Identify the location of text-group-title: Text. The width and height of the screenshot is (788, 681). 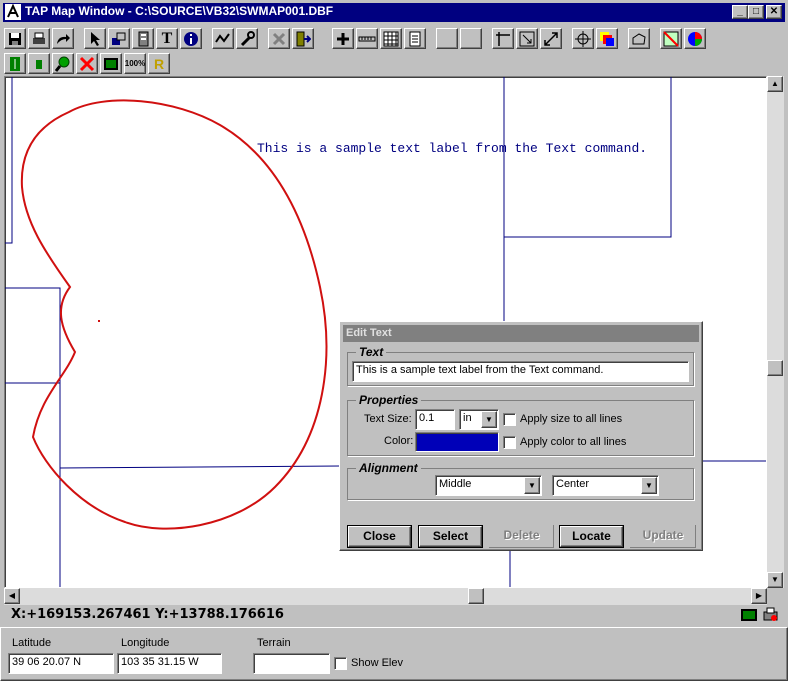
(371, 352).